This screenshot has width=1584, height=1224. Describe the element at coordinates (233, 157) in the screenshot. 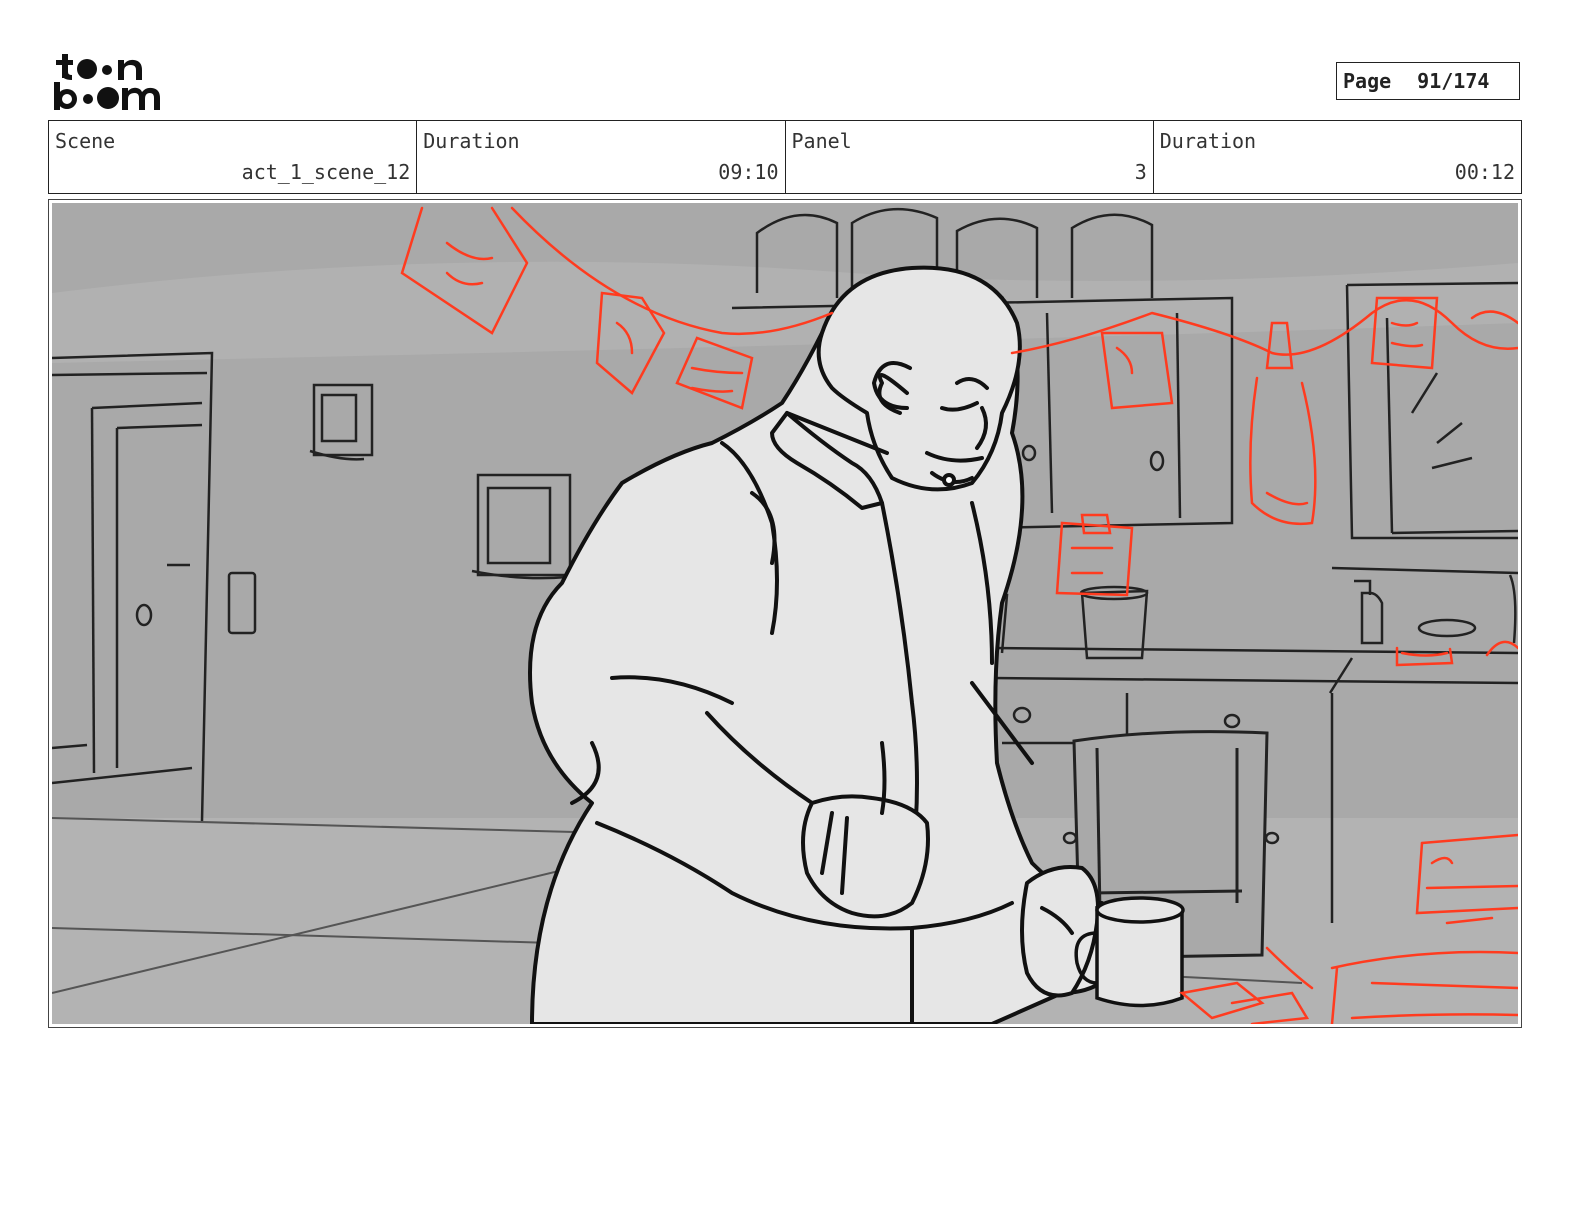

I see `scene-cell: Scene act_1_scene_12` at that location.